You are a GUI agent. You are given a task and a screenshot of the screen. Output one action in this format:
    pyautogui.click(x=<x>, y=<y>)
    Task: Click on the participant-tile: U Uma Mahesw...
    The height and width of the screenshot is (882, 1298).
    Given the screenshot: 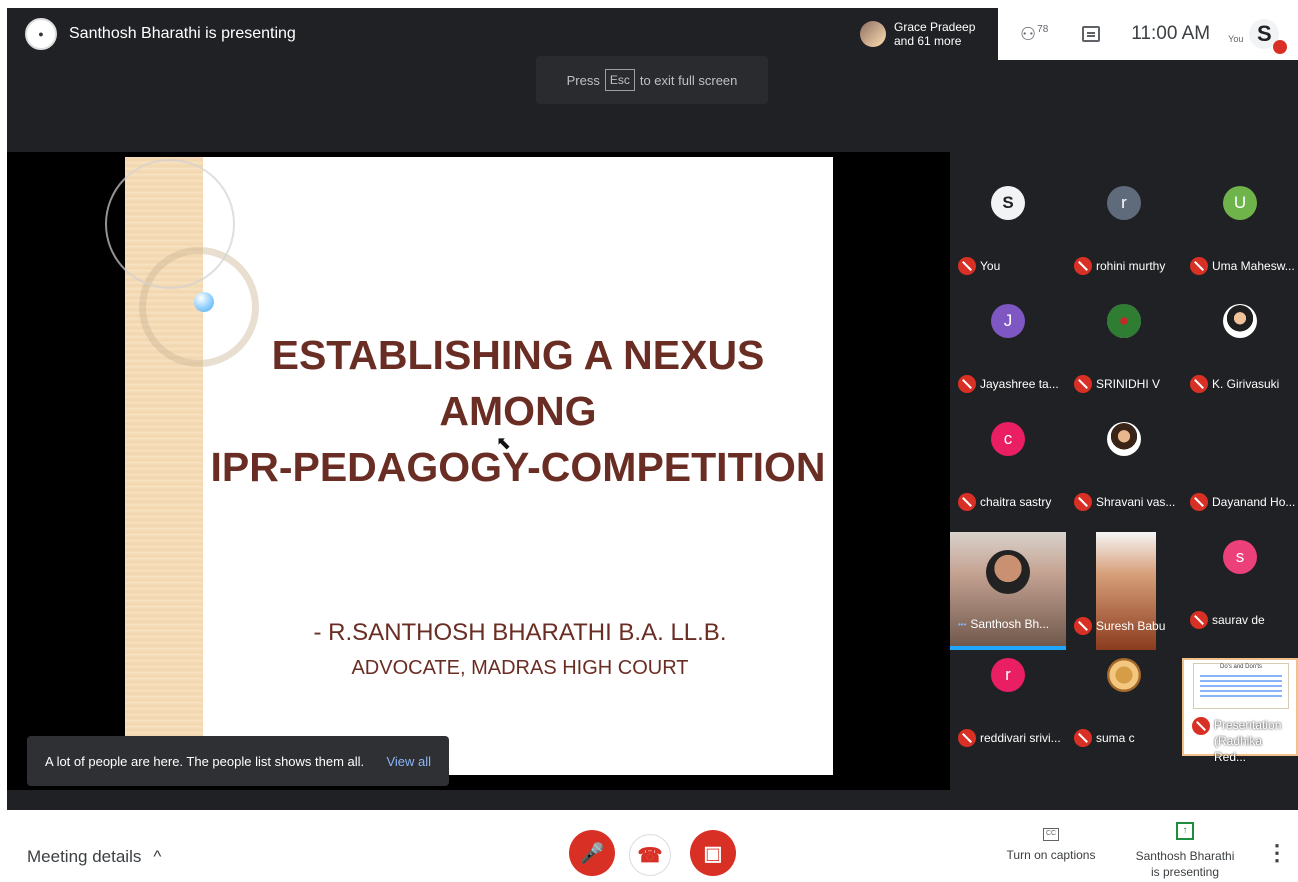 What is the action you would take?
    pyautogui.click(x=1240, y=225)
    